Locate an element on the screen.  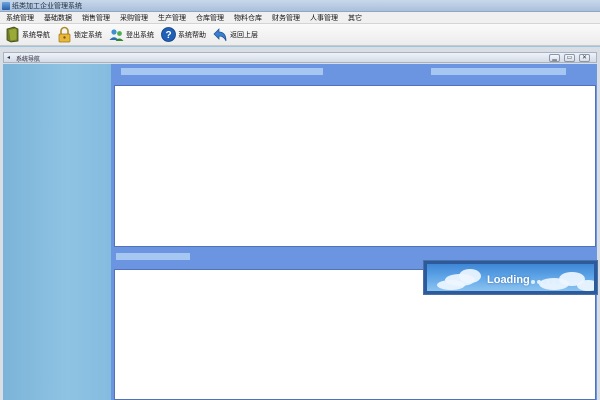
menu-item-purchase: 采购管理 is located at coordinates (134, 18).